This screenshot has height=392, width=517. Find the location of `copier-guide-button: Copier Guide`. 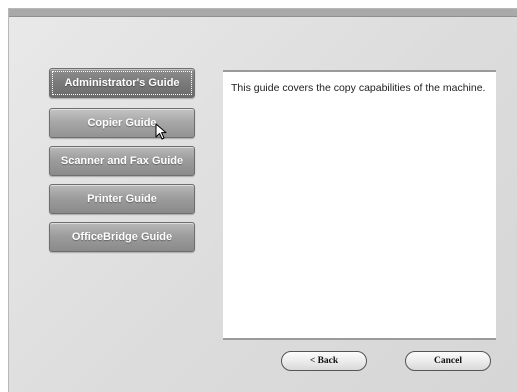

copier-guide-button: Copier Guide is located at coordinates (122, 123).